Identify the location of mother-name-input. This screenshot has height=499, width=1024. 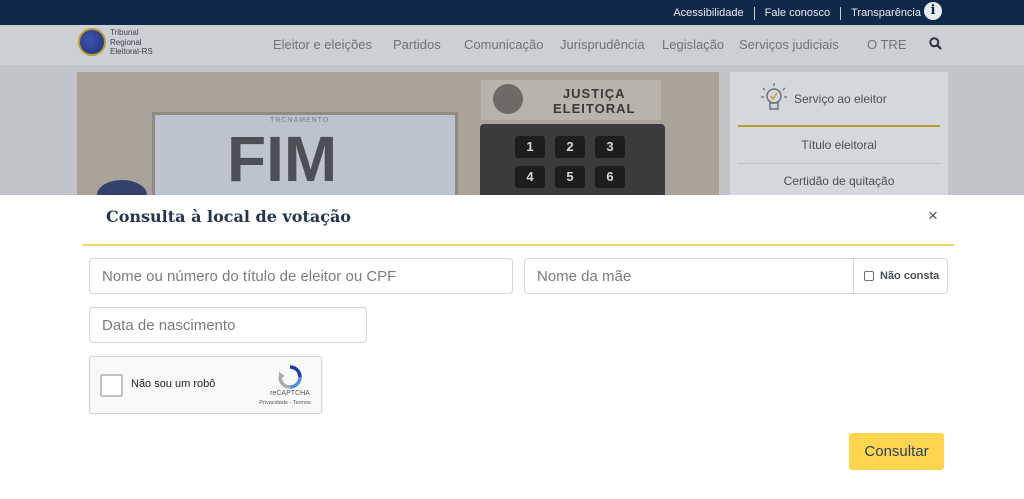
(689, 276).